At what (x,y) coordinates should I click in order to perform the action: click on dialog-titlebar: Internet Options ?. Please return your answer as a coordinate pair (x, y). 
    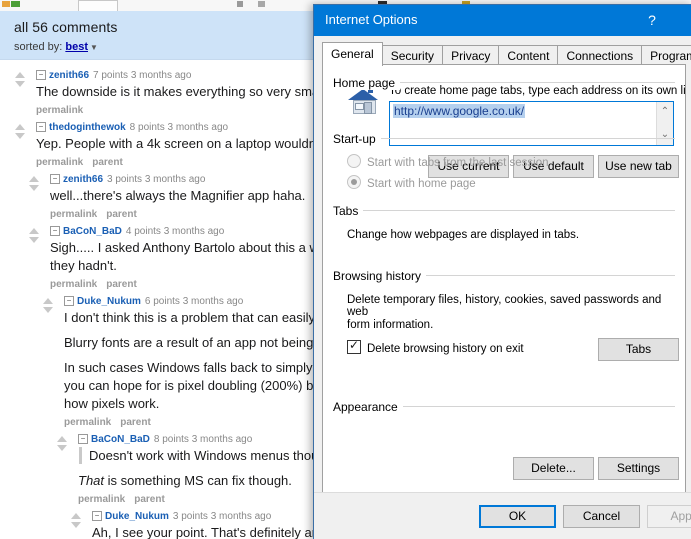
    Looking at the image, I should click on (502, 20).